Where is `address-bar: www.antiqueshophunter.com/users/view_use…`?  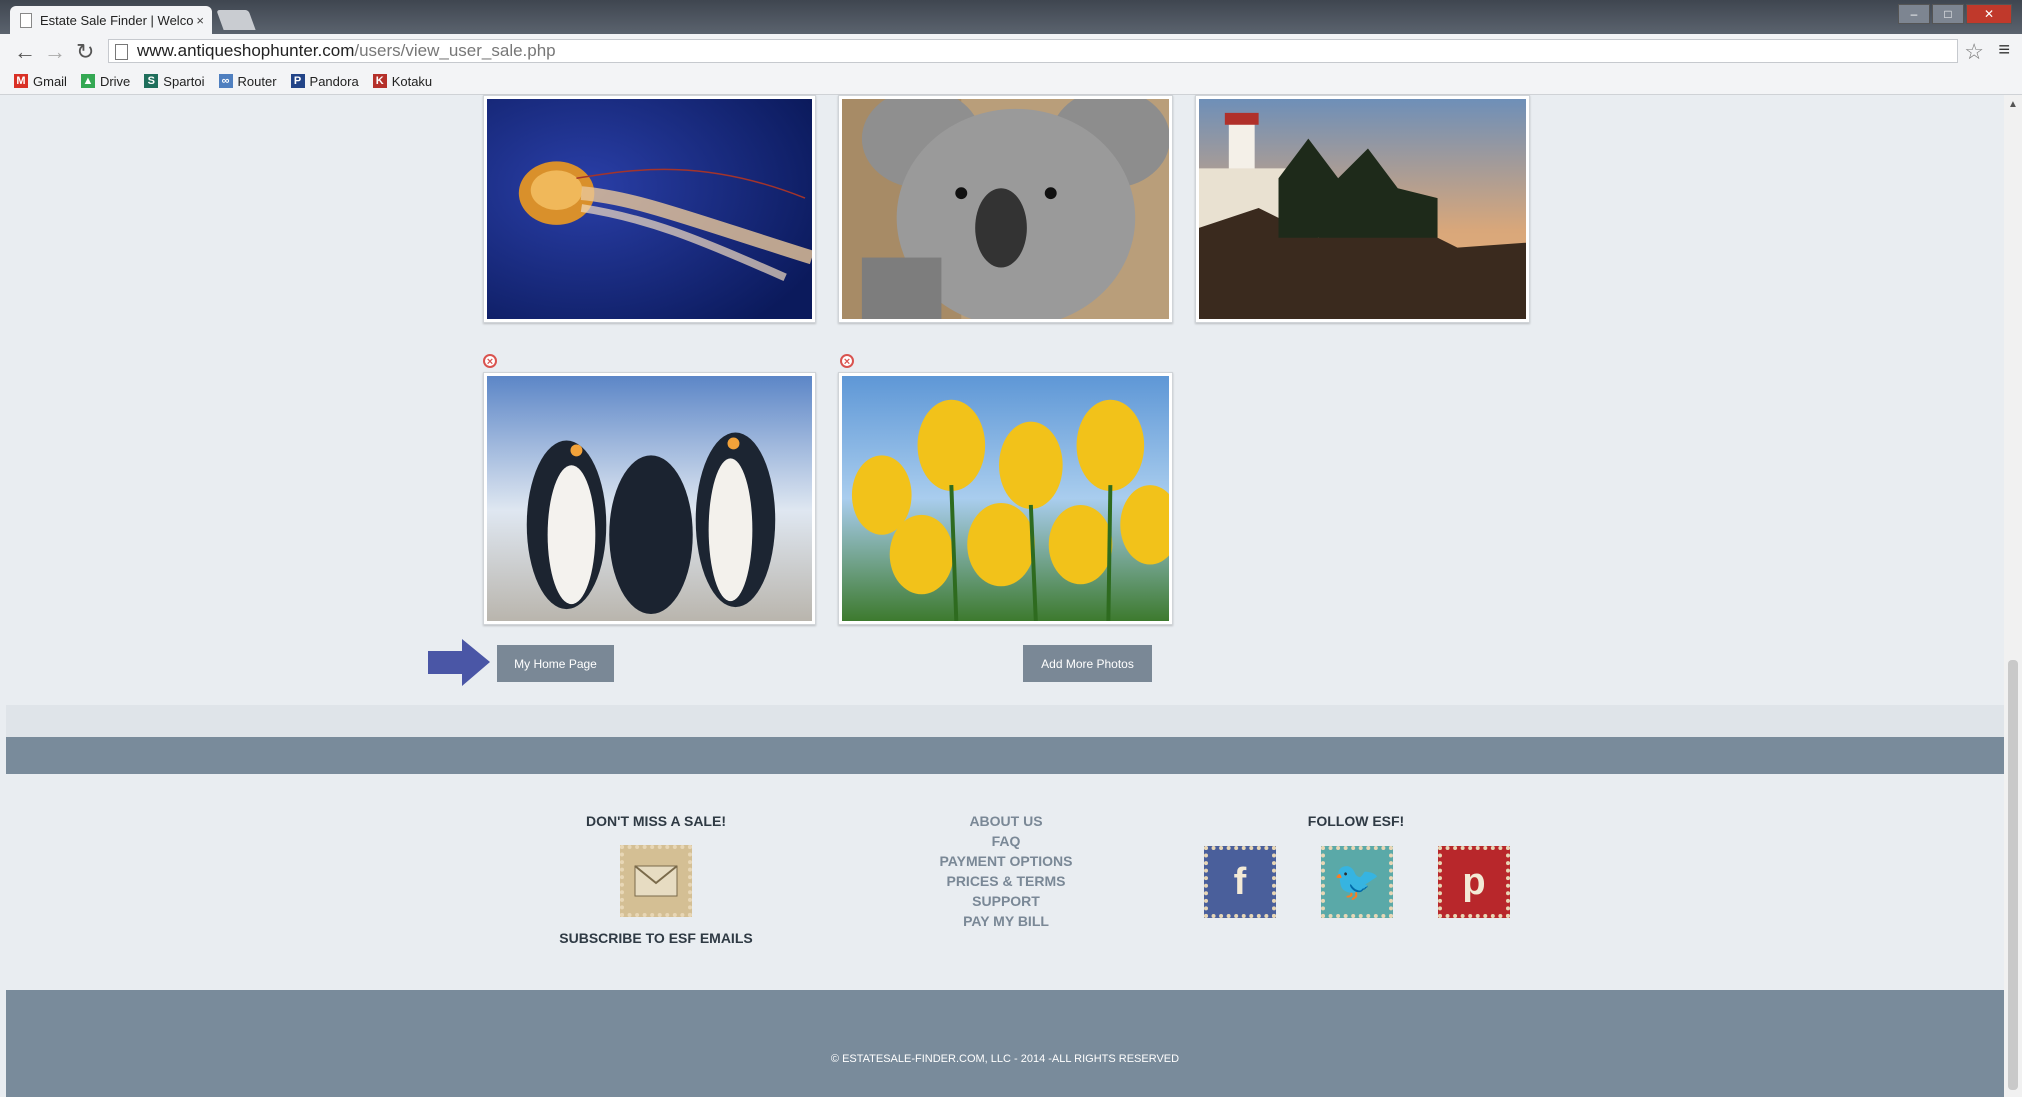
address-bar: www.antiqueshophunter.com/users/view_use… is located at coordinates (1033, 51).